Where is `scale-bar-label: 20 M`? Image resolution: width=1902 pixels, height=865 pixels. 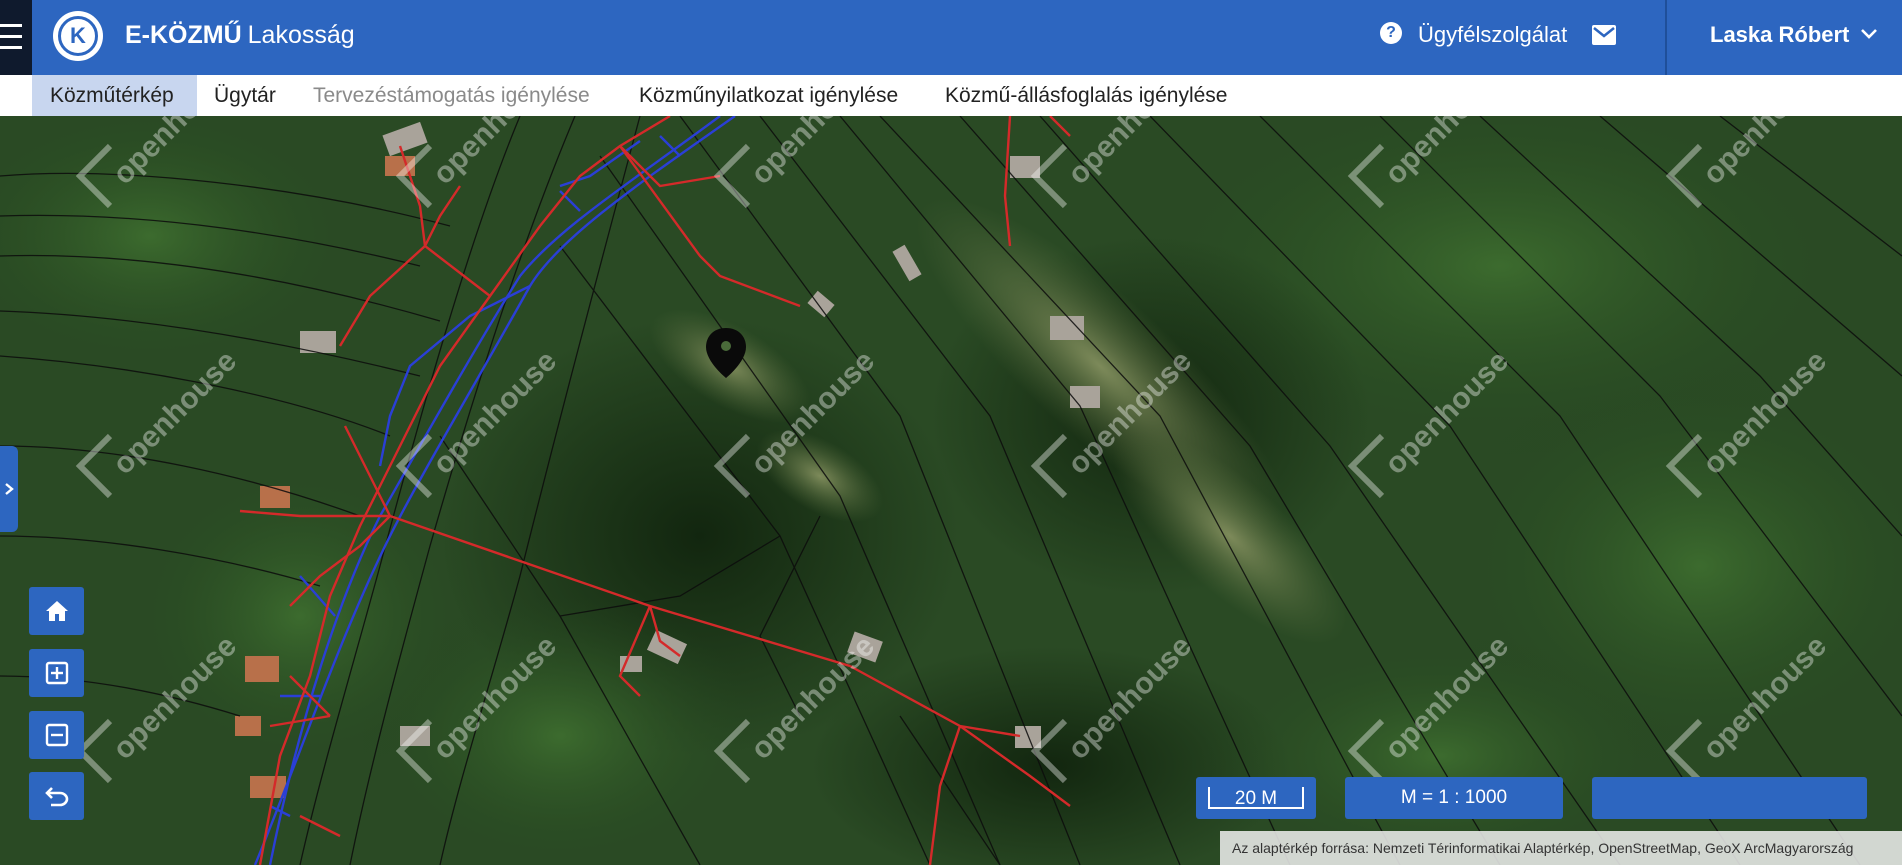
scale-bar-label: 20 M is located at coordinates (1256, 798).